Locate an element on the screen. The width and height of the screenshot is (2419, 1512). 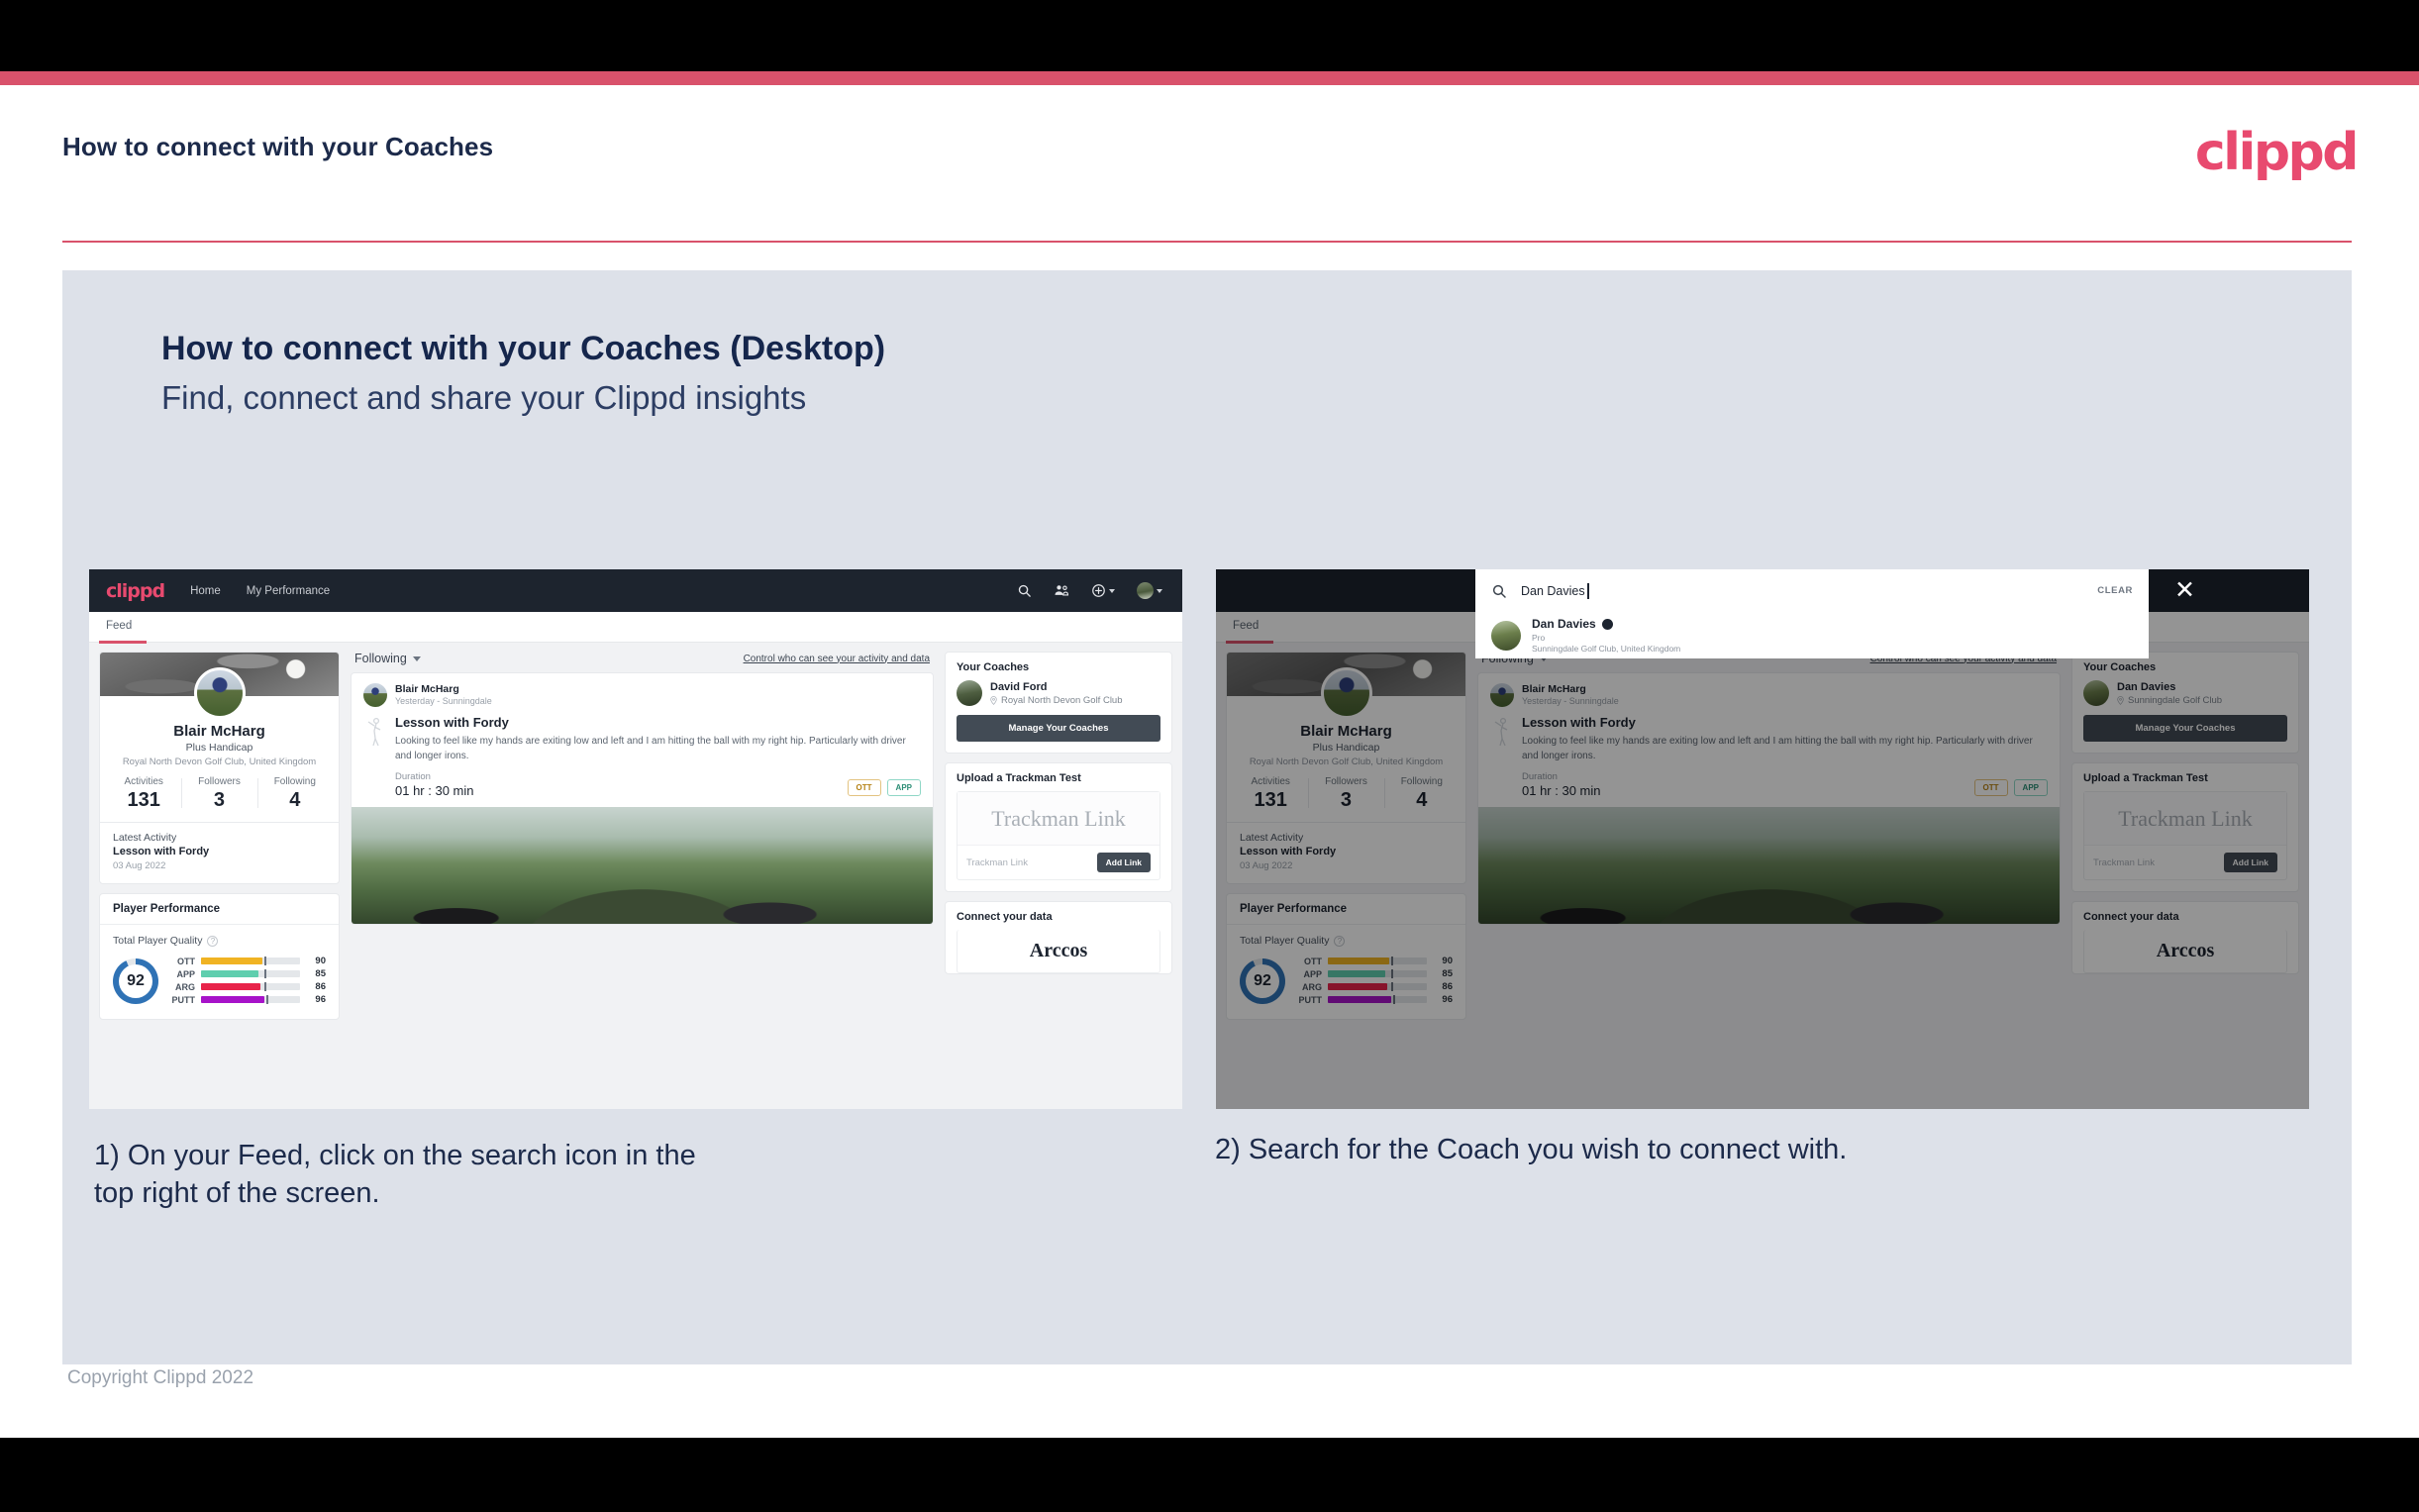
people-icon is located at coordinates (1061, 590).